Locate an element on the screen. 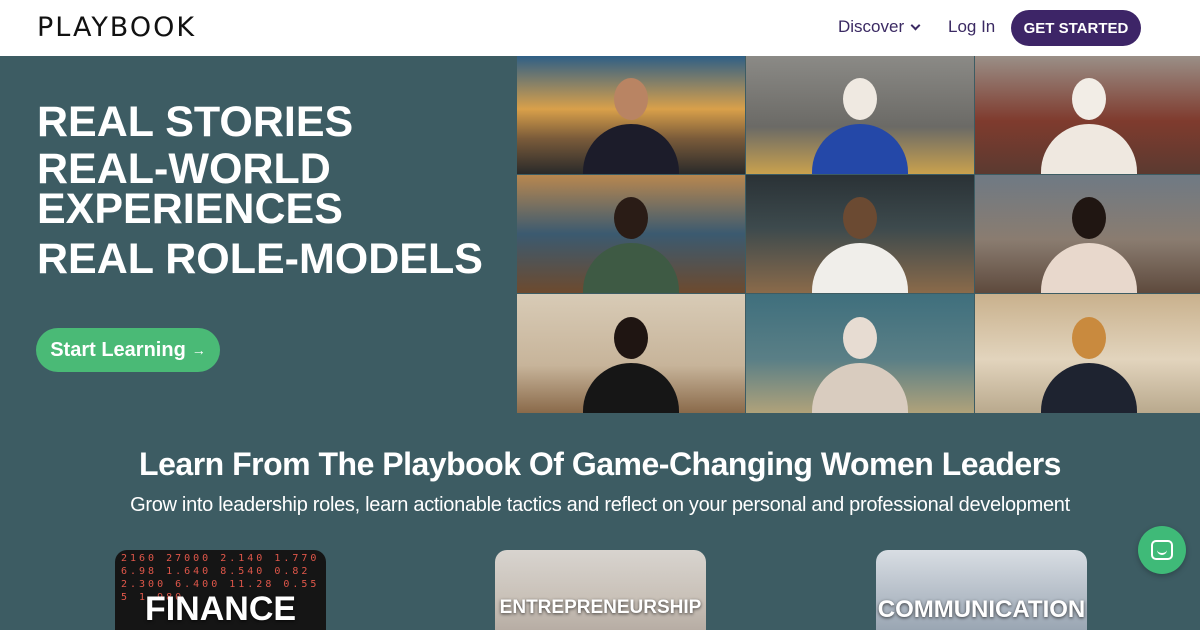  nav-discover: Discover is located at coordinates (879, 27).